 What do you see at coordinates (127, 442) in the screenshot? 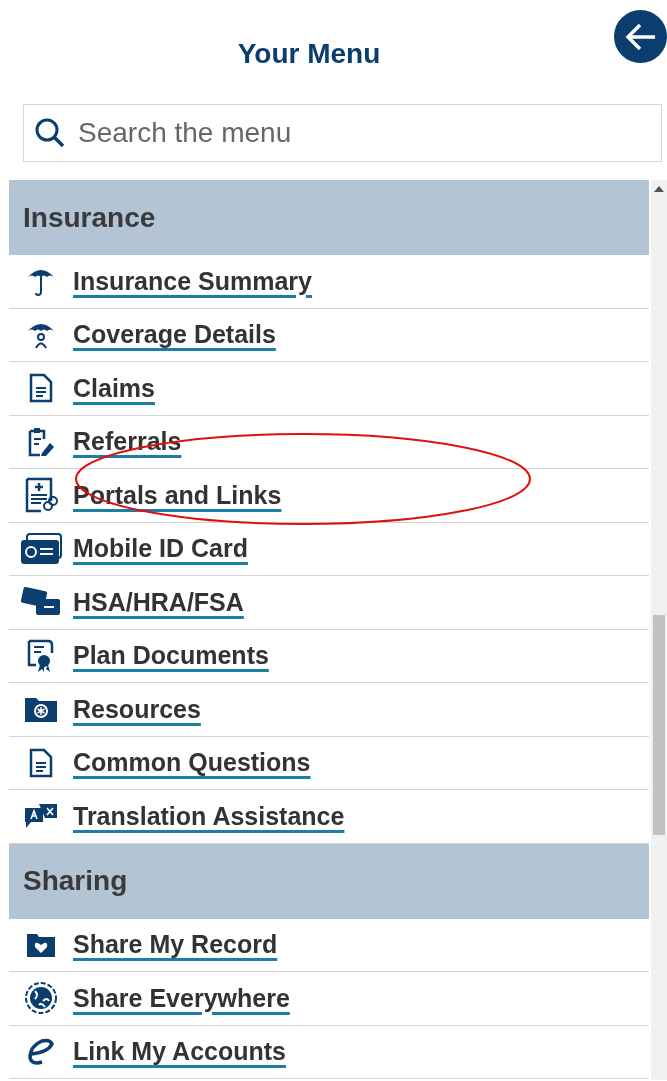
I see `menu-link: Referrals` at bounding box center [127, 442].